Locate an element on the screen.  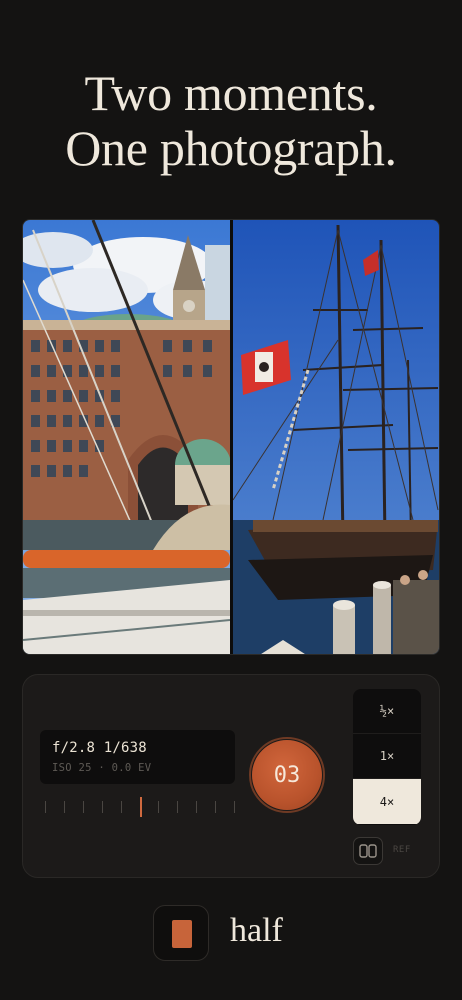
exposure-meta: ISO 25 · 0.0 EV is located at coordinates (102, 768).